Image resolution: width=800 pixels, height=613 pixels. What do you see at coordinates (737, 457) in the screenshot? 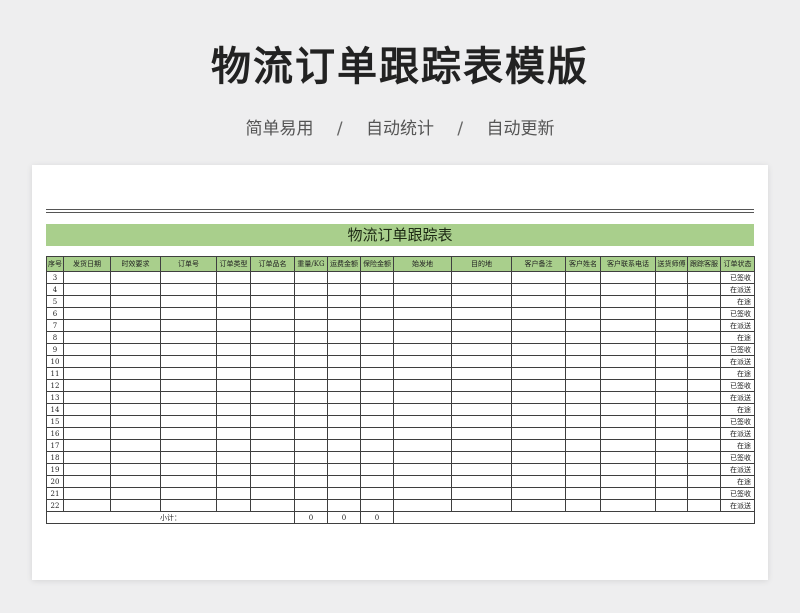
I see `order-status-cell: 已签收` at bounding box center [737, 457].